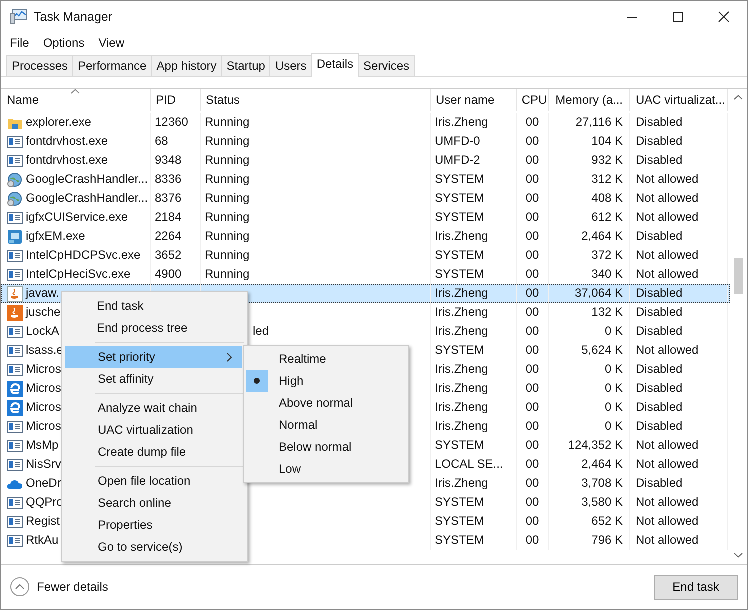 The width and height of the screenshot is (748, 610). Describe the element at coordinates (326, 425) in the screenshot. I see `submenu-item: Normal` at that location.